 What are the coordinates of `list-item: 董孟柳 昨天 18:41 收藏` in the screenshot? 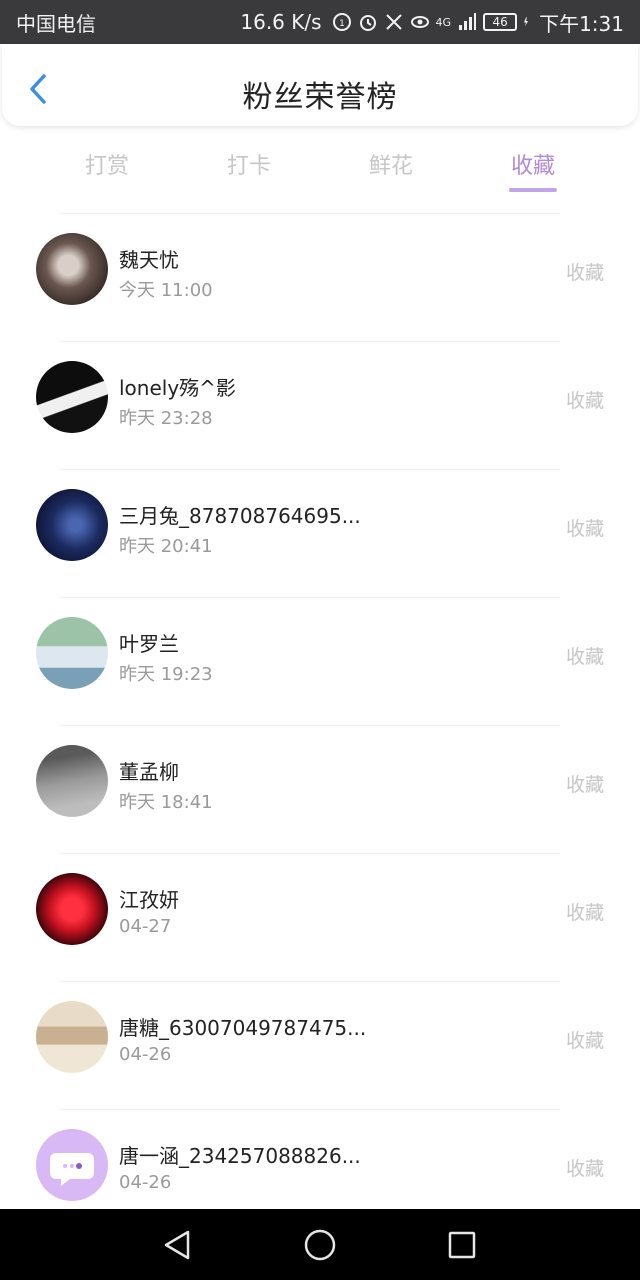 It's located at (320, 790).